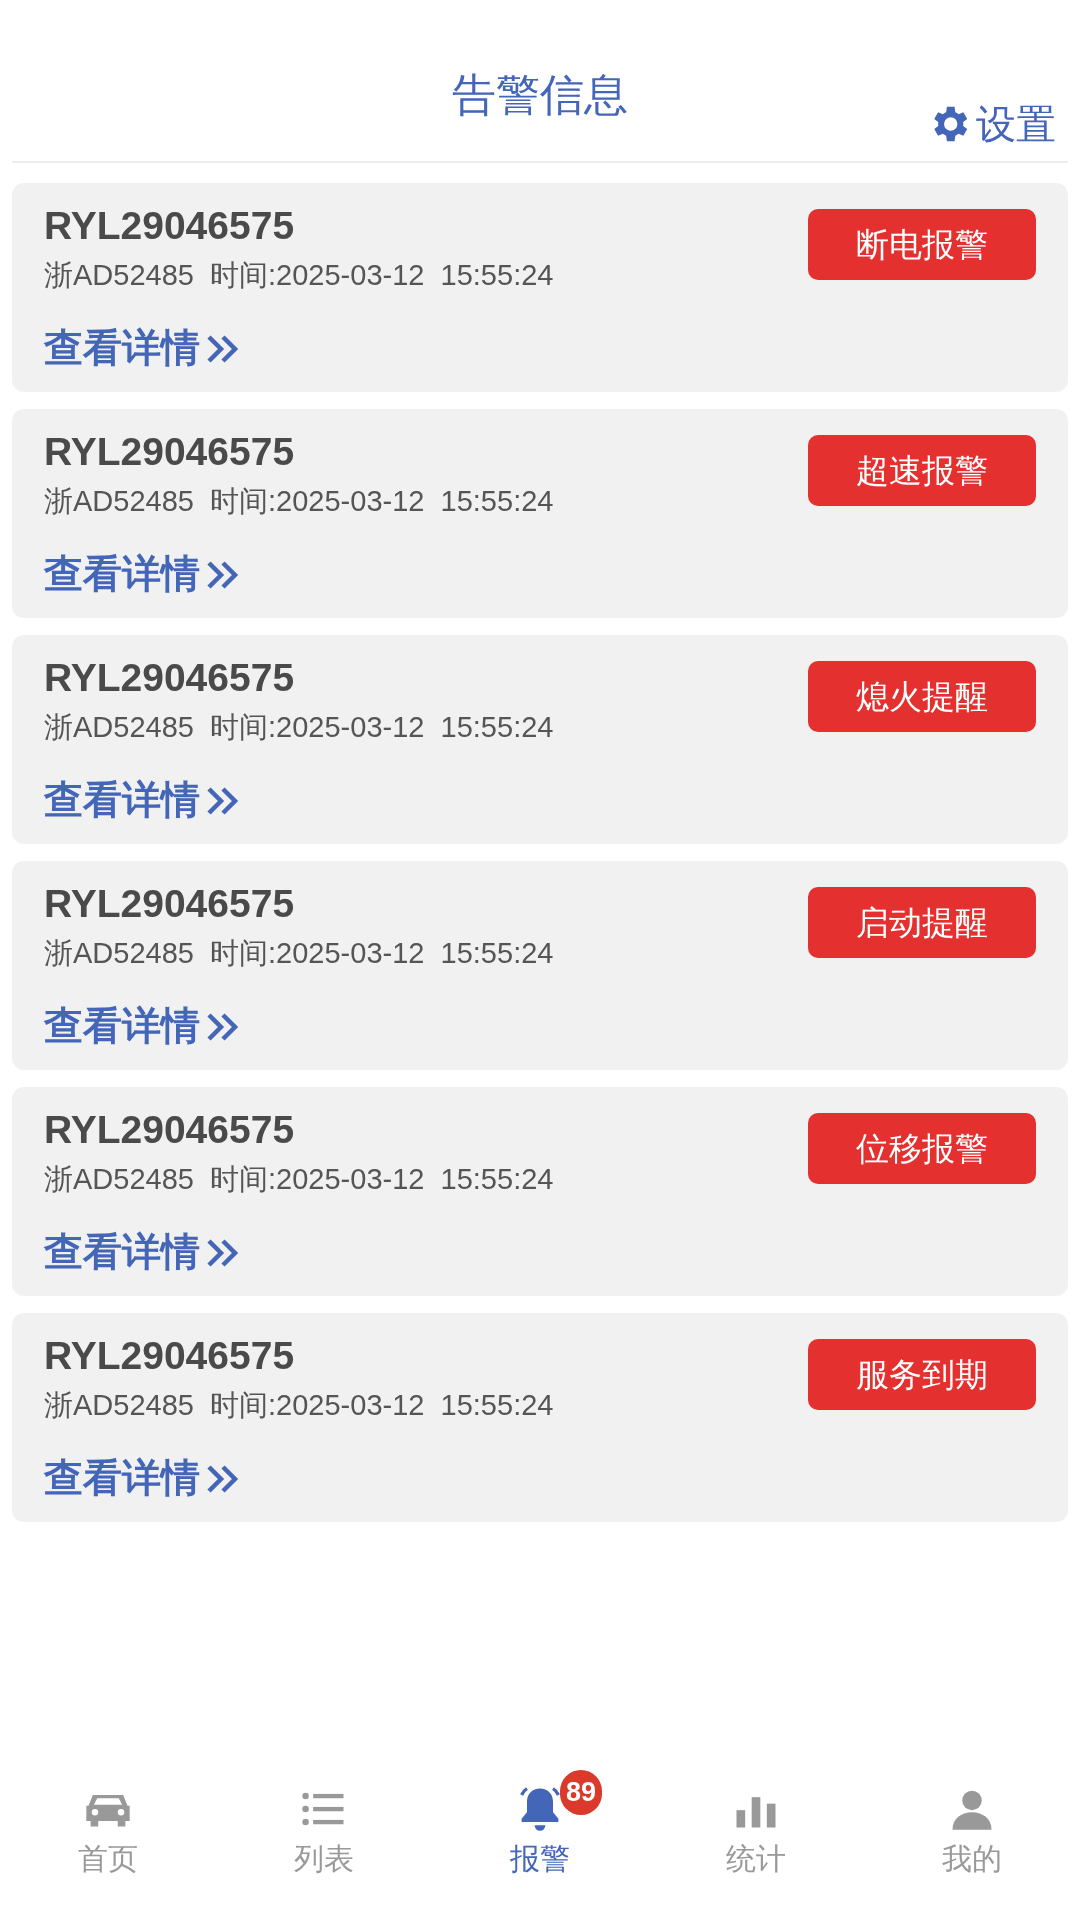 This screenshot has height=1920, width=1080. What do you see at coordinates (922, 1148) in the screenshot?
I see `alert-type-label: 位移报警` at bounding box center [922, 1148].